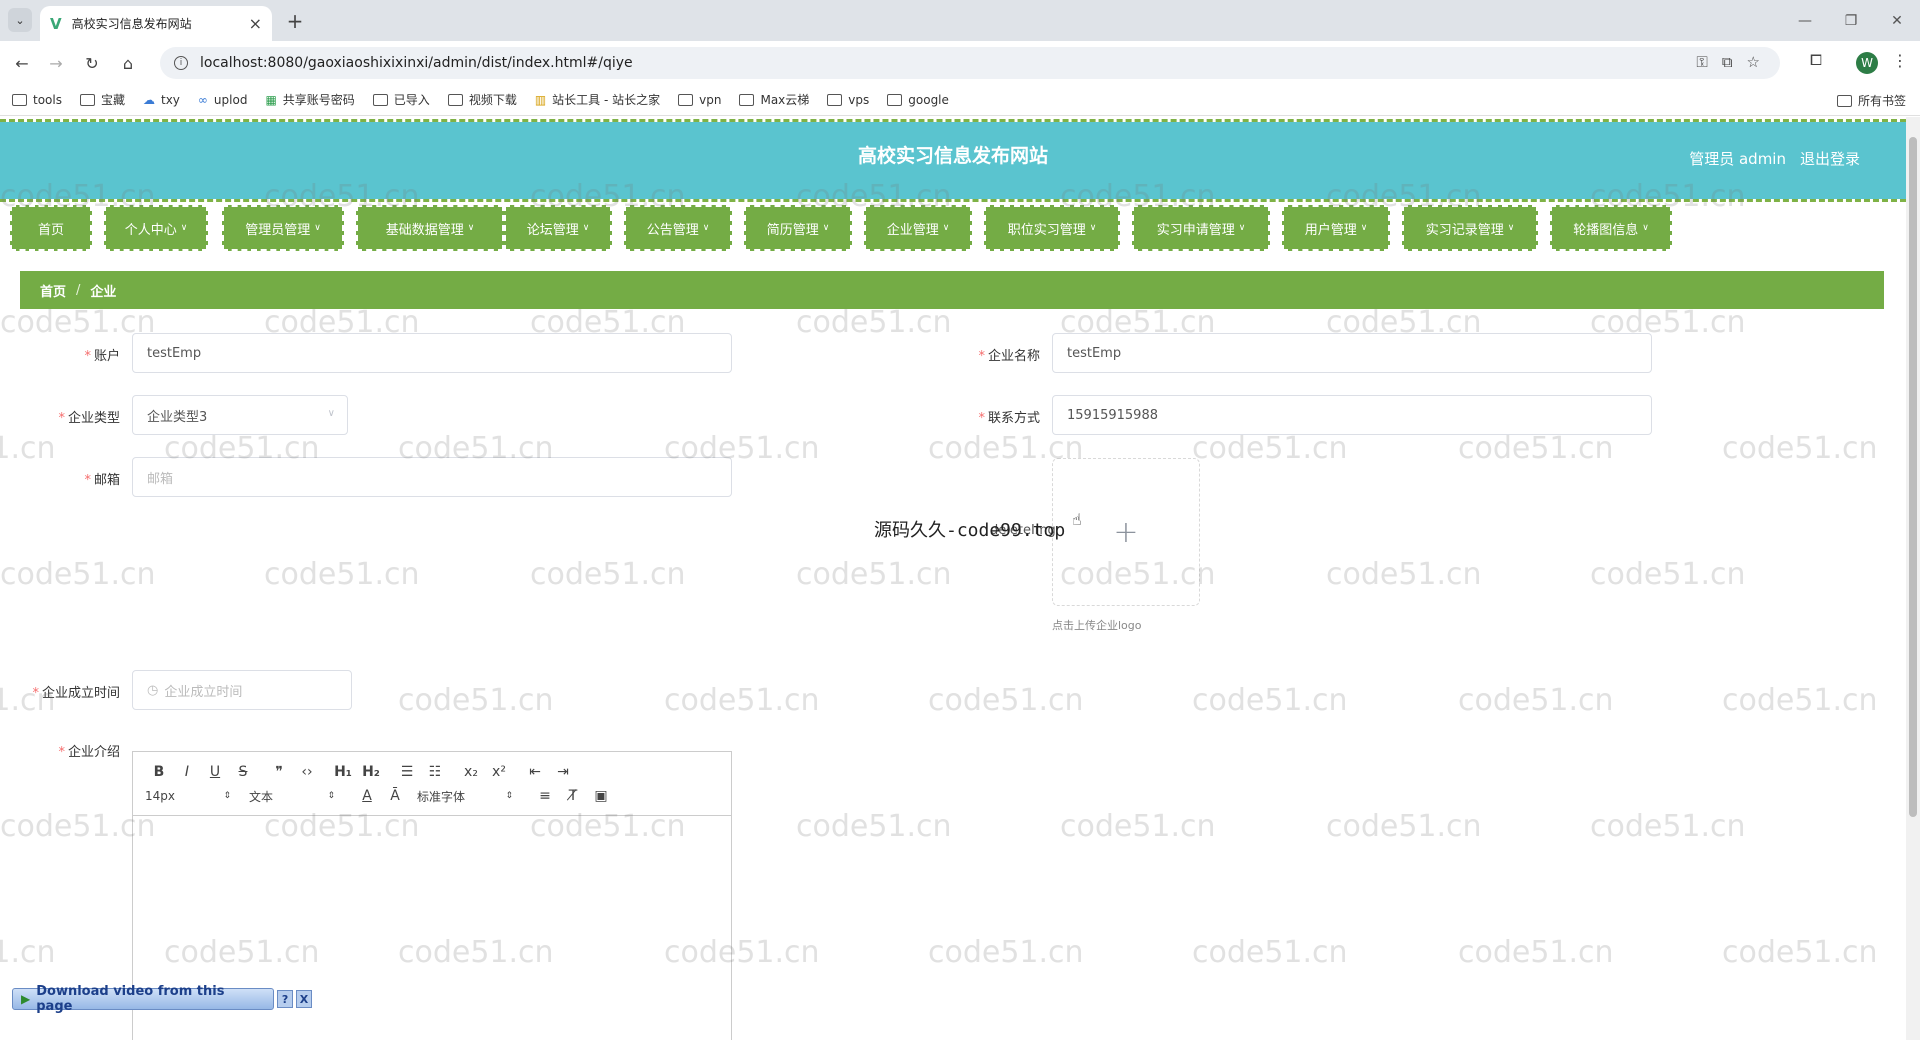 The image size is (1920, 1040). I want to click on page-scrollbar, so click(1913, 578).